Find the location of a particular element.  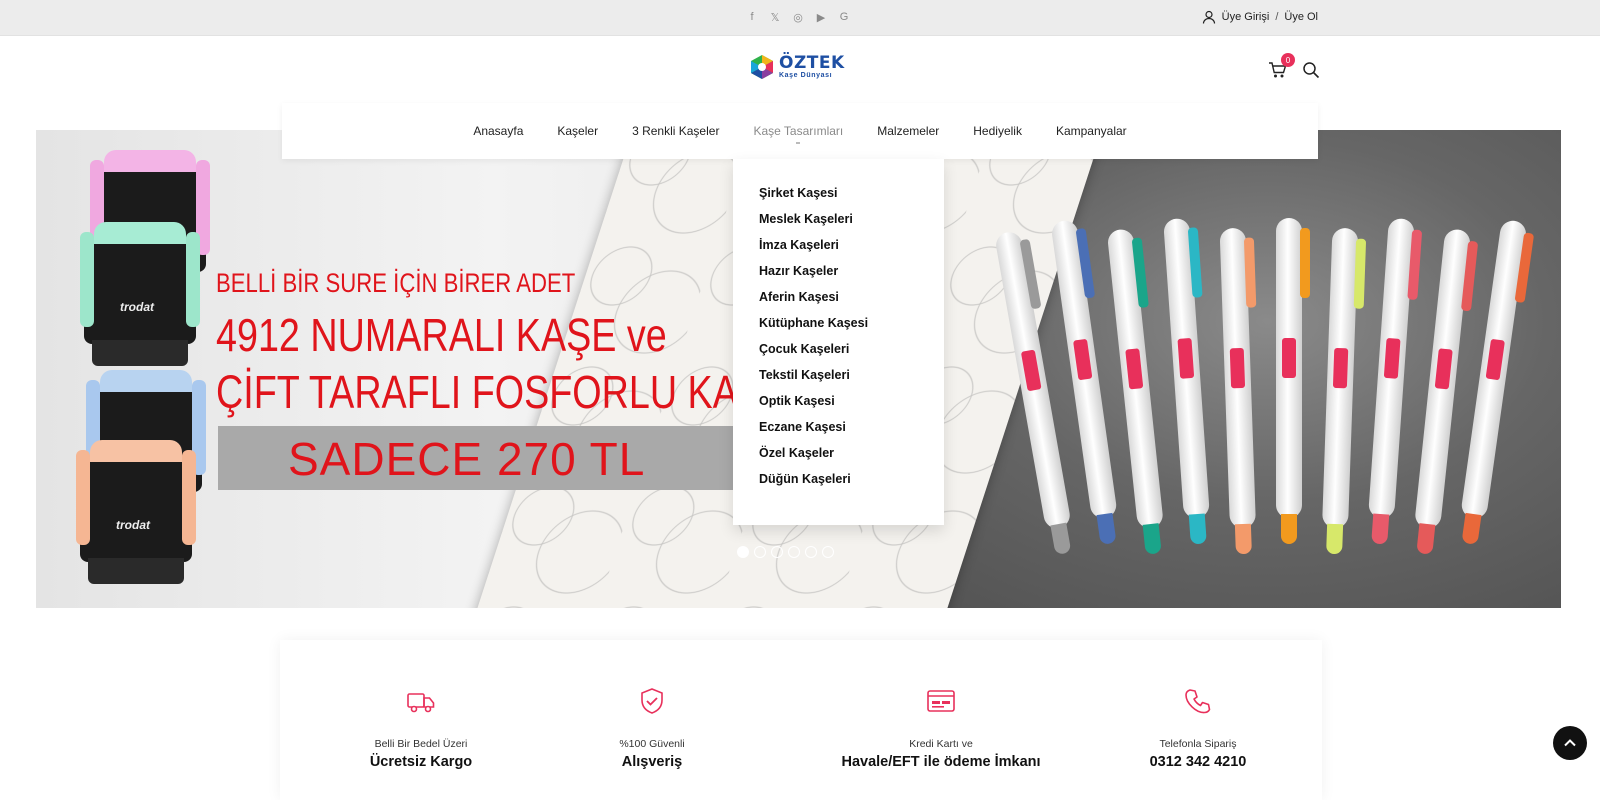

dropdown-item-dugun-kaseleri: Düğün Kaşeleri is located at coordinates (838, 483).